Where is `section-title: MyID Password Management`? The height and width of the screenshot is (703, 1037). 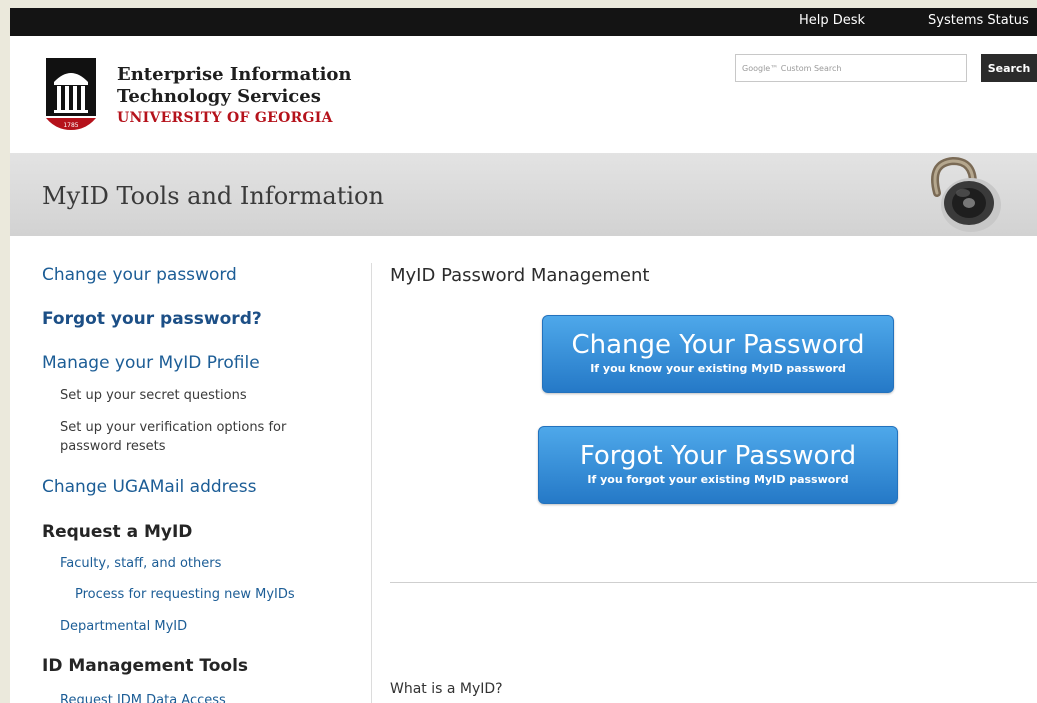
section-title: MyID Password Management is located at coordinates (520, 275).